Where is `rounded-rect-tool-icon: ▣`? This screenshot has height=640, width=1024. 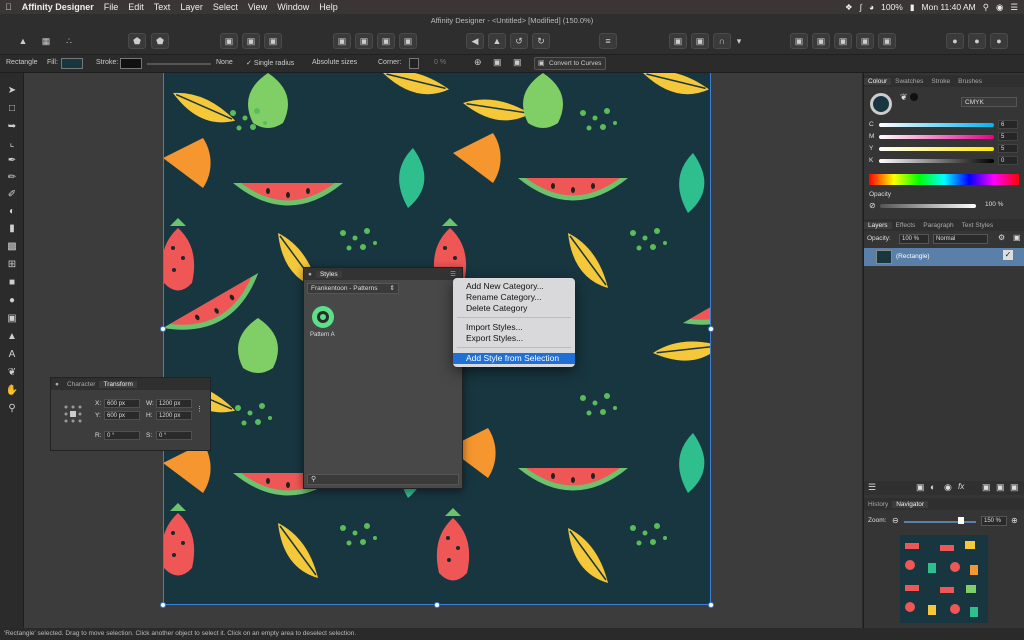 rounded-rect-tool-icon: ▣ is located at coordinates (12, 318).